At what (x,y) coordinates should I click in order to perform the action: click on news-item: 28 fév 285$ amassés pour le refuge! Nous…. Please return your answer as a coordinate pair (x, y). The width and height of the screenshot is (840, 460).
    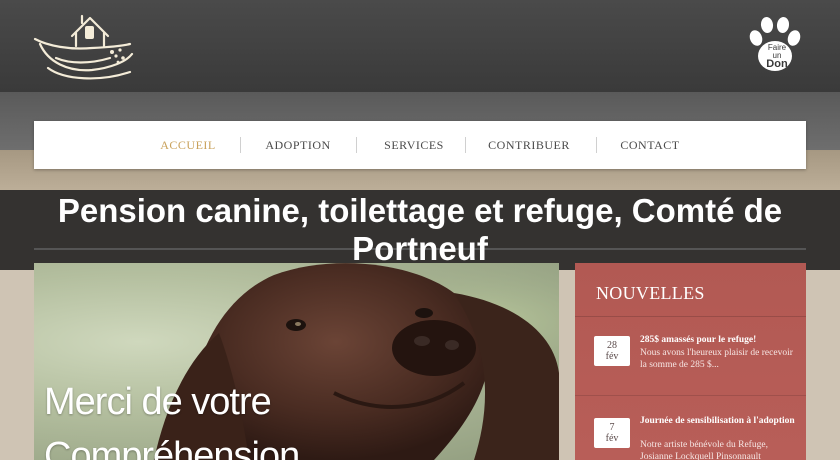
    Looking at the image, I should click on (690, 368).